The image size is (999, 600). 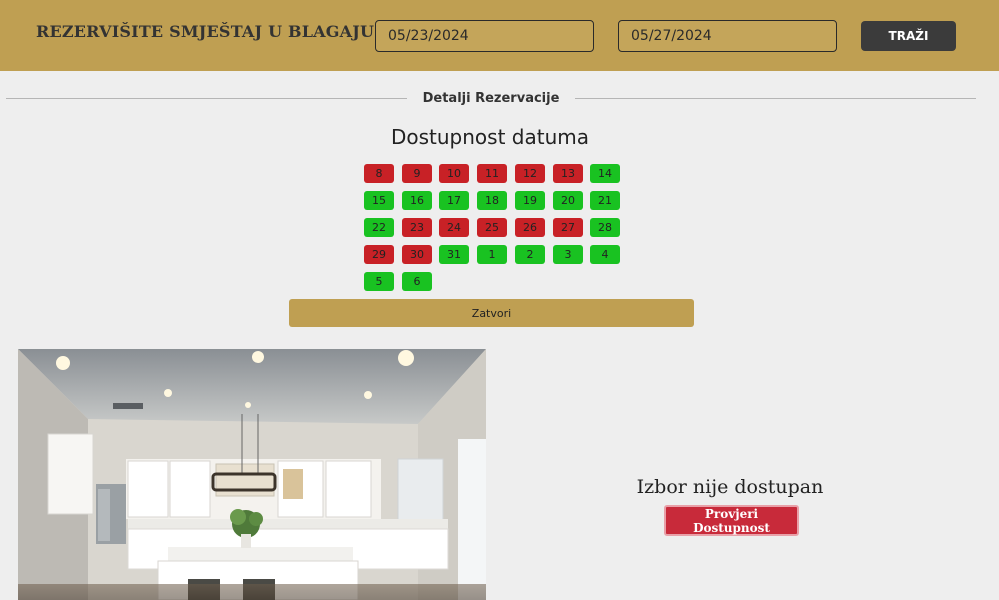 What do you see at coordinates (568, 173) in the screenshot?
I see `calendar-day-busy: 13` at bounding box center [568, 173].